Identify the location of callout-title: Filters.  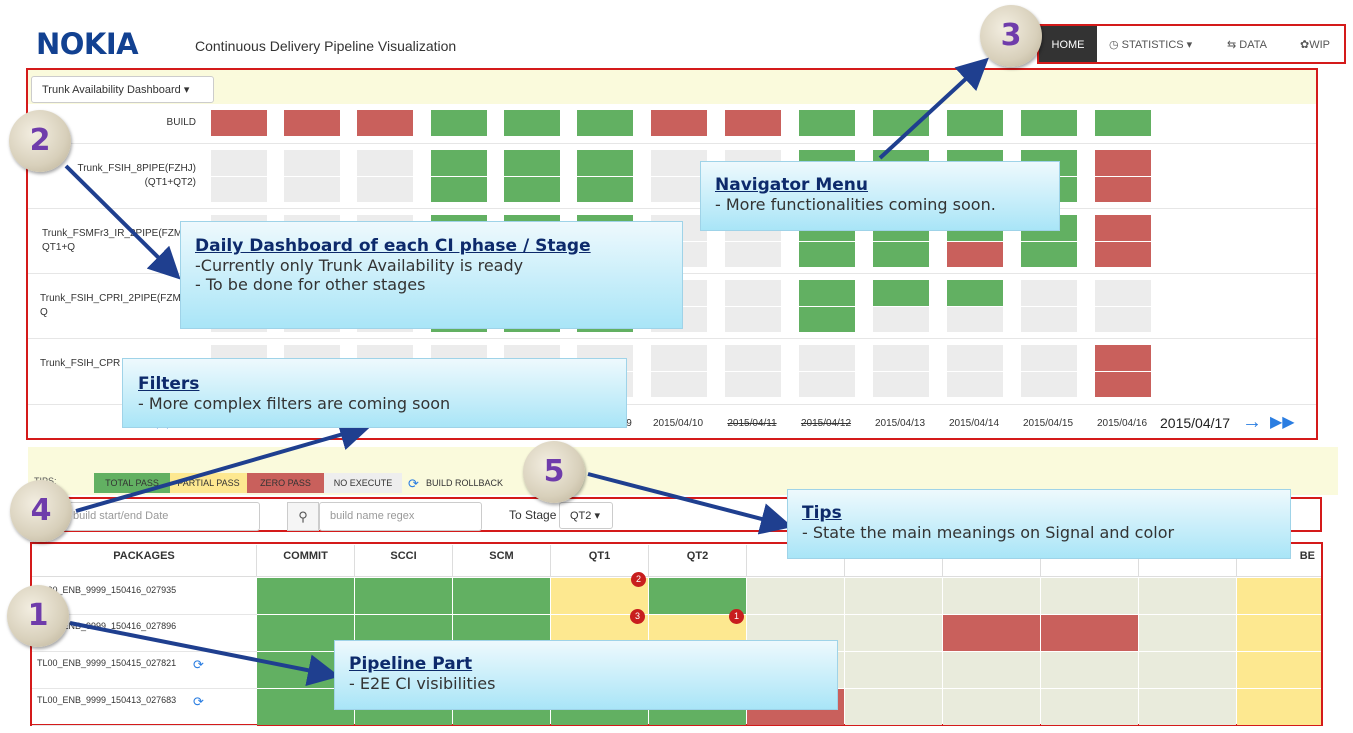
(169, 384).